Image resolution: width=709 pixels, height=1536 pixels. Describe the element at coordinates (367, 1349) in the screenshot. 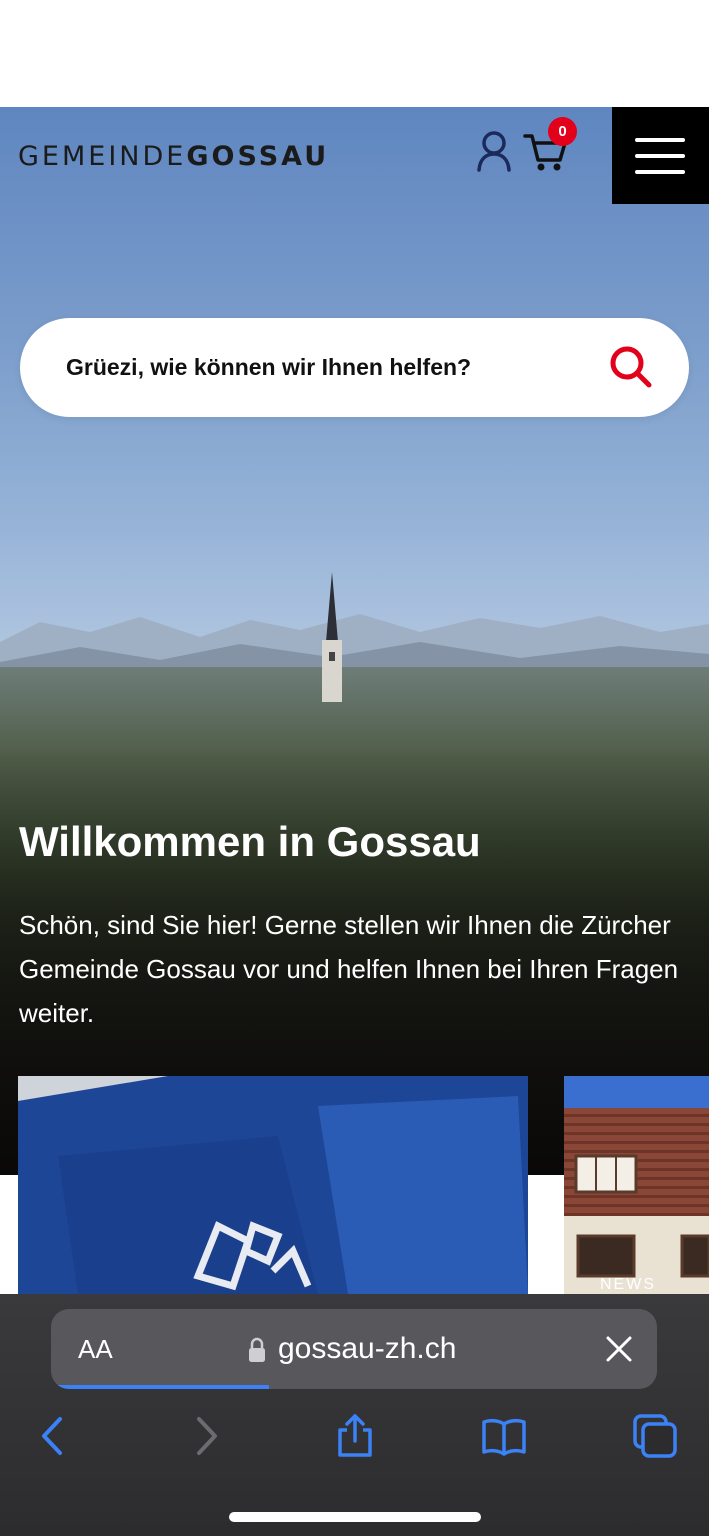

I see `url-text: gossau-zh.ch` at that location.